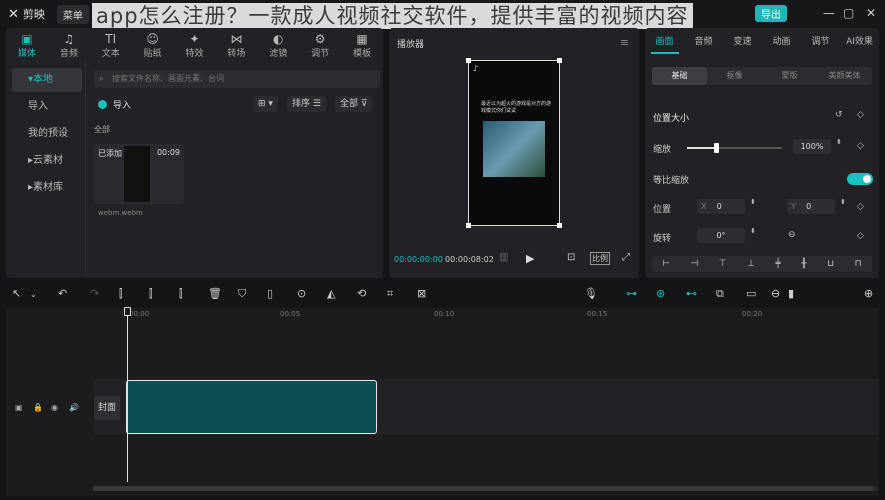 This screenshot has height=500, width=885. I want to click on rotate-icon: ⟲, so click(361, 293).